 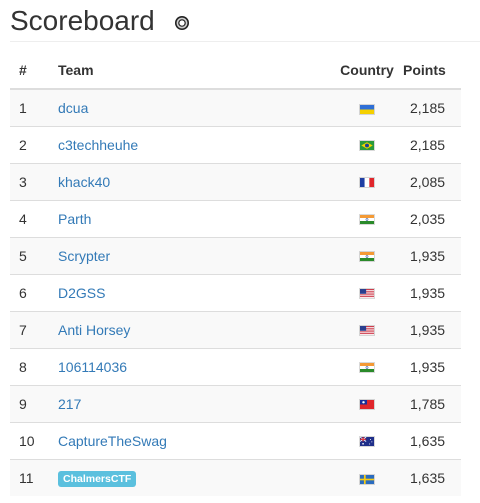 What do you see at coordinates (432, 71) in the screenshot?
I see `header-points: Points` at bounding box center [432, 71].